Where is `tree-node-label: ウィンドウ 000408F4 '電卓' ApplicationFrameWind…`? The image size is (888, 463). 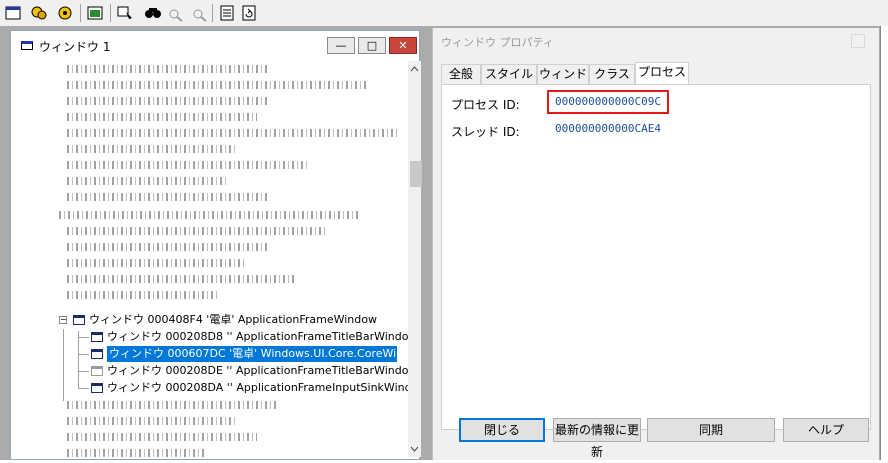
tree-node-label: ウィンドウ 000408F4 '電卓' ApplicationFrameWind… is located at coordinates (233, 319).